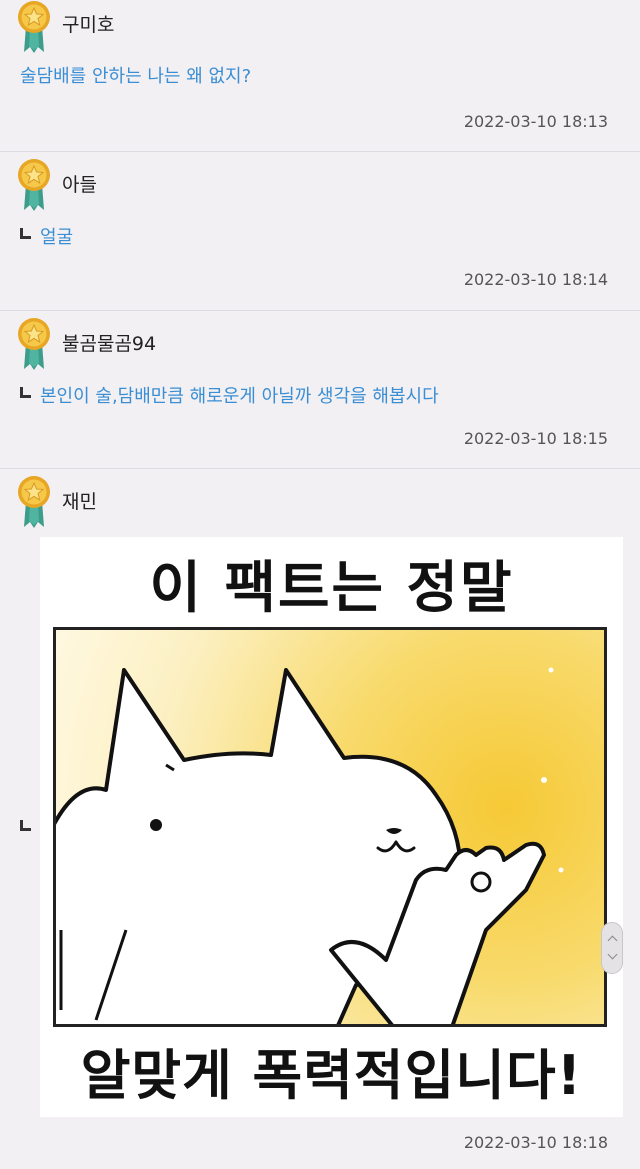 This screenshot has width=640, height=1169. Describe the element at coordinates (109, 342) in the screenshot. I see `username: 불곰물곰94` at that location.